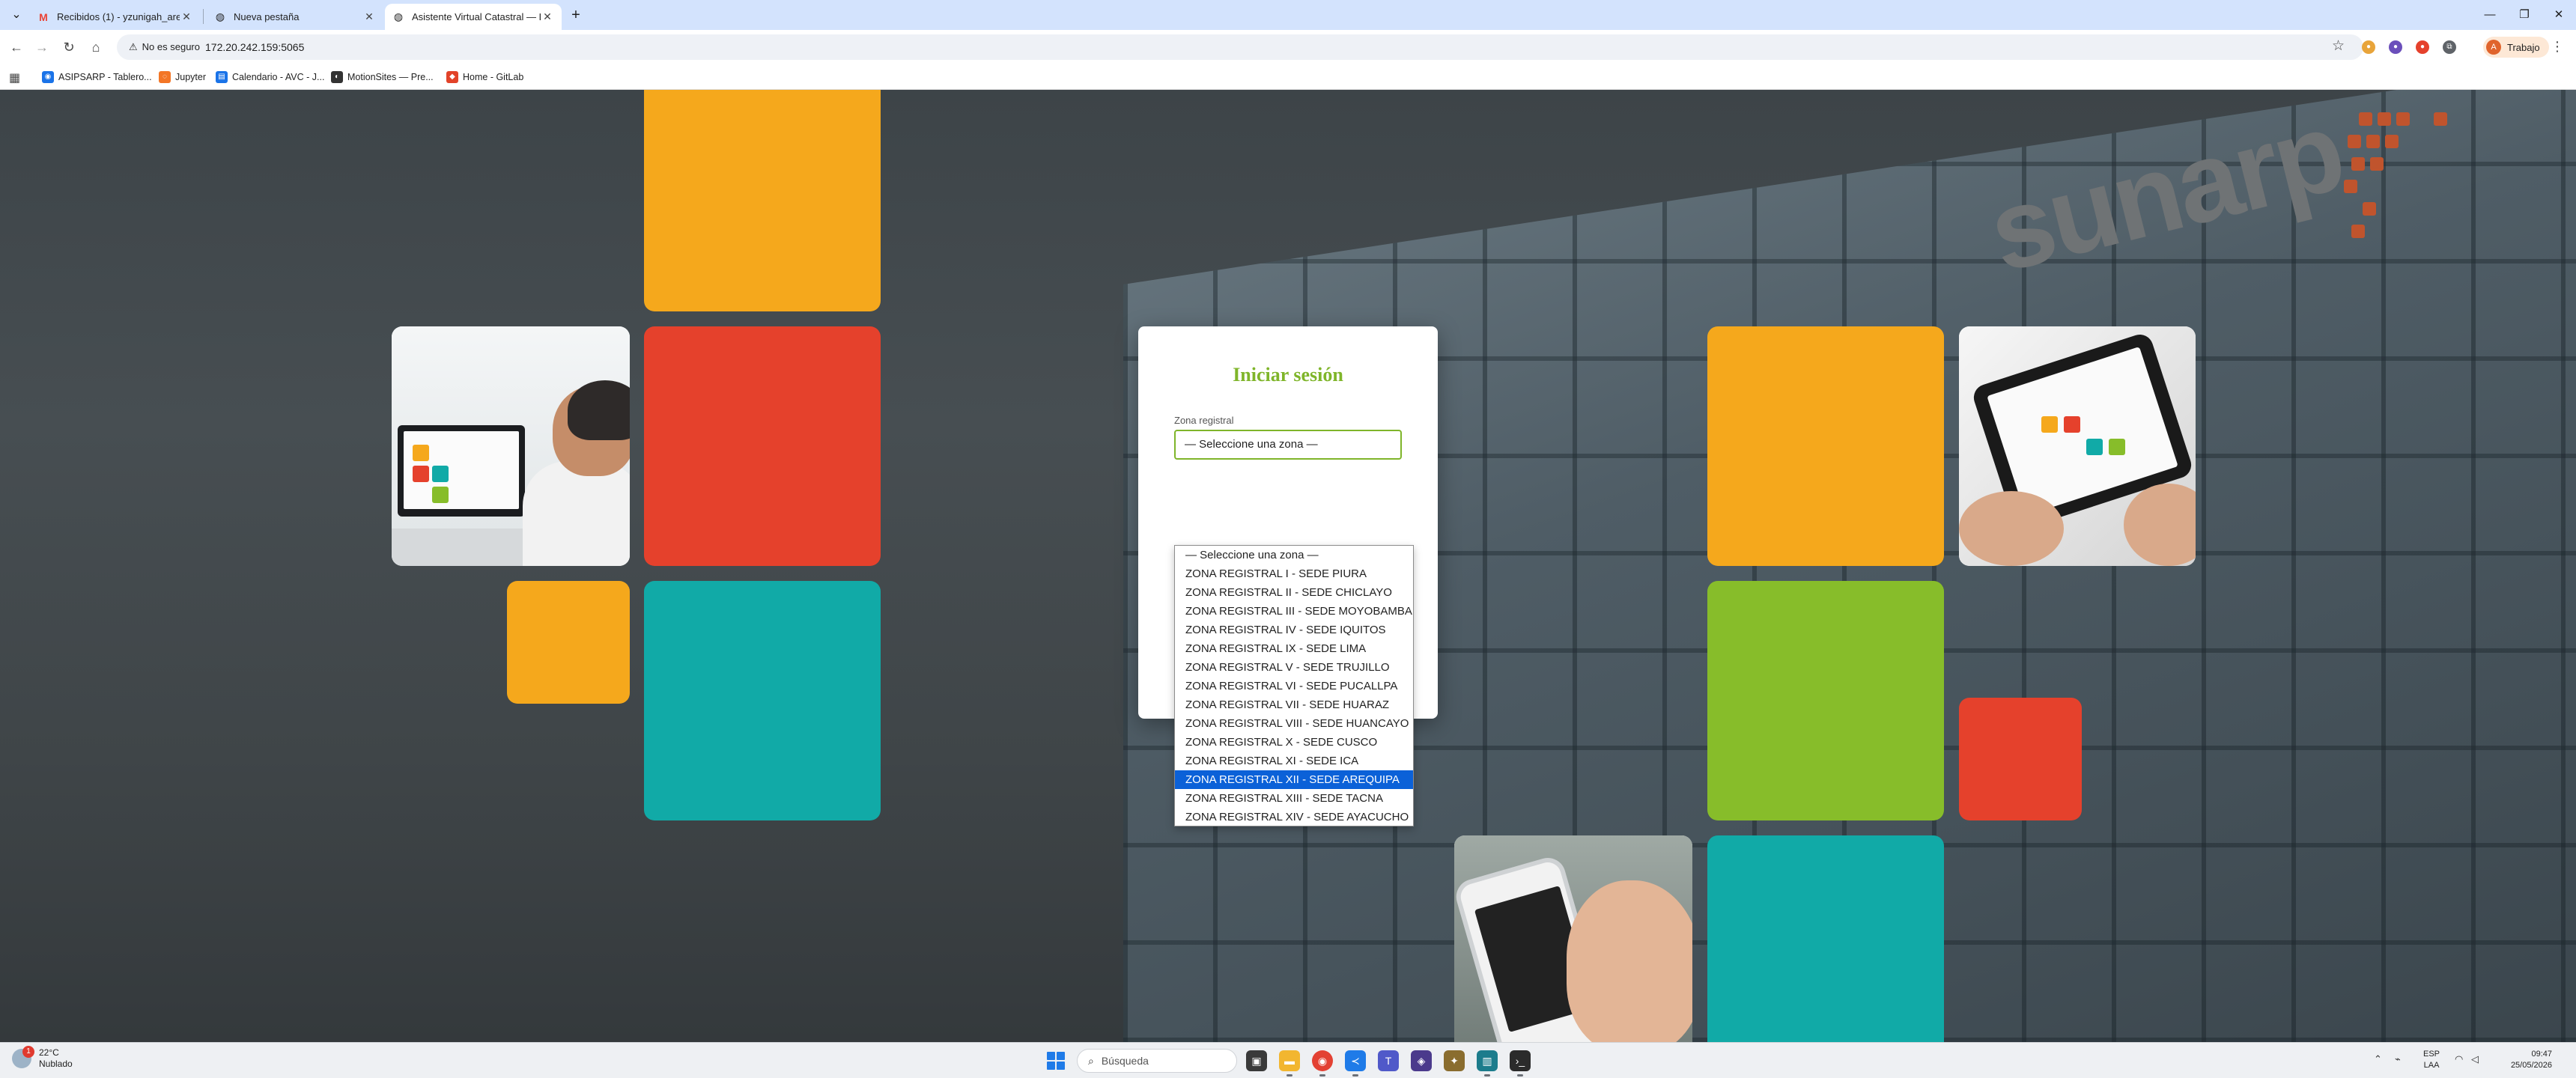  What do you see at coordinates (493, 77) in the screenshot?
I see `bookmark-label: Home - GitLab` at bounding box center [493, 77].